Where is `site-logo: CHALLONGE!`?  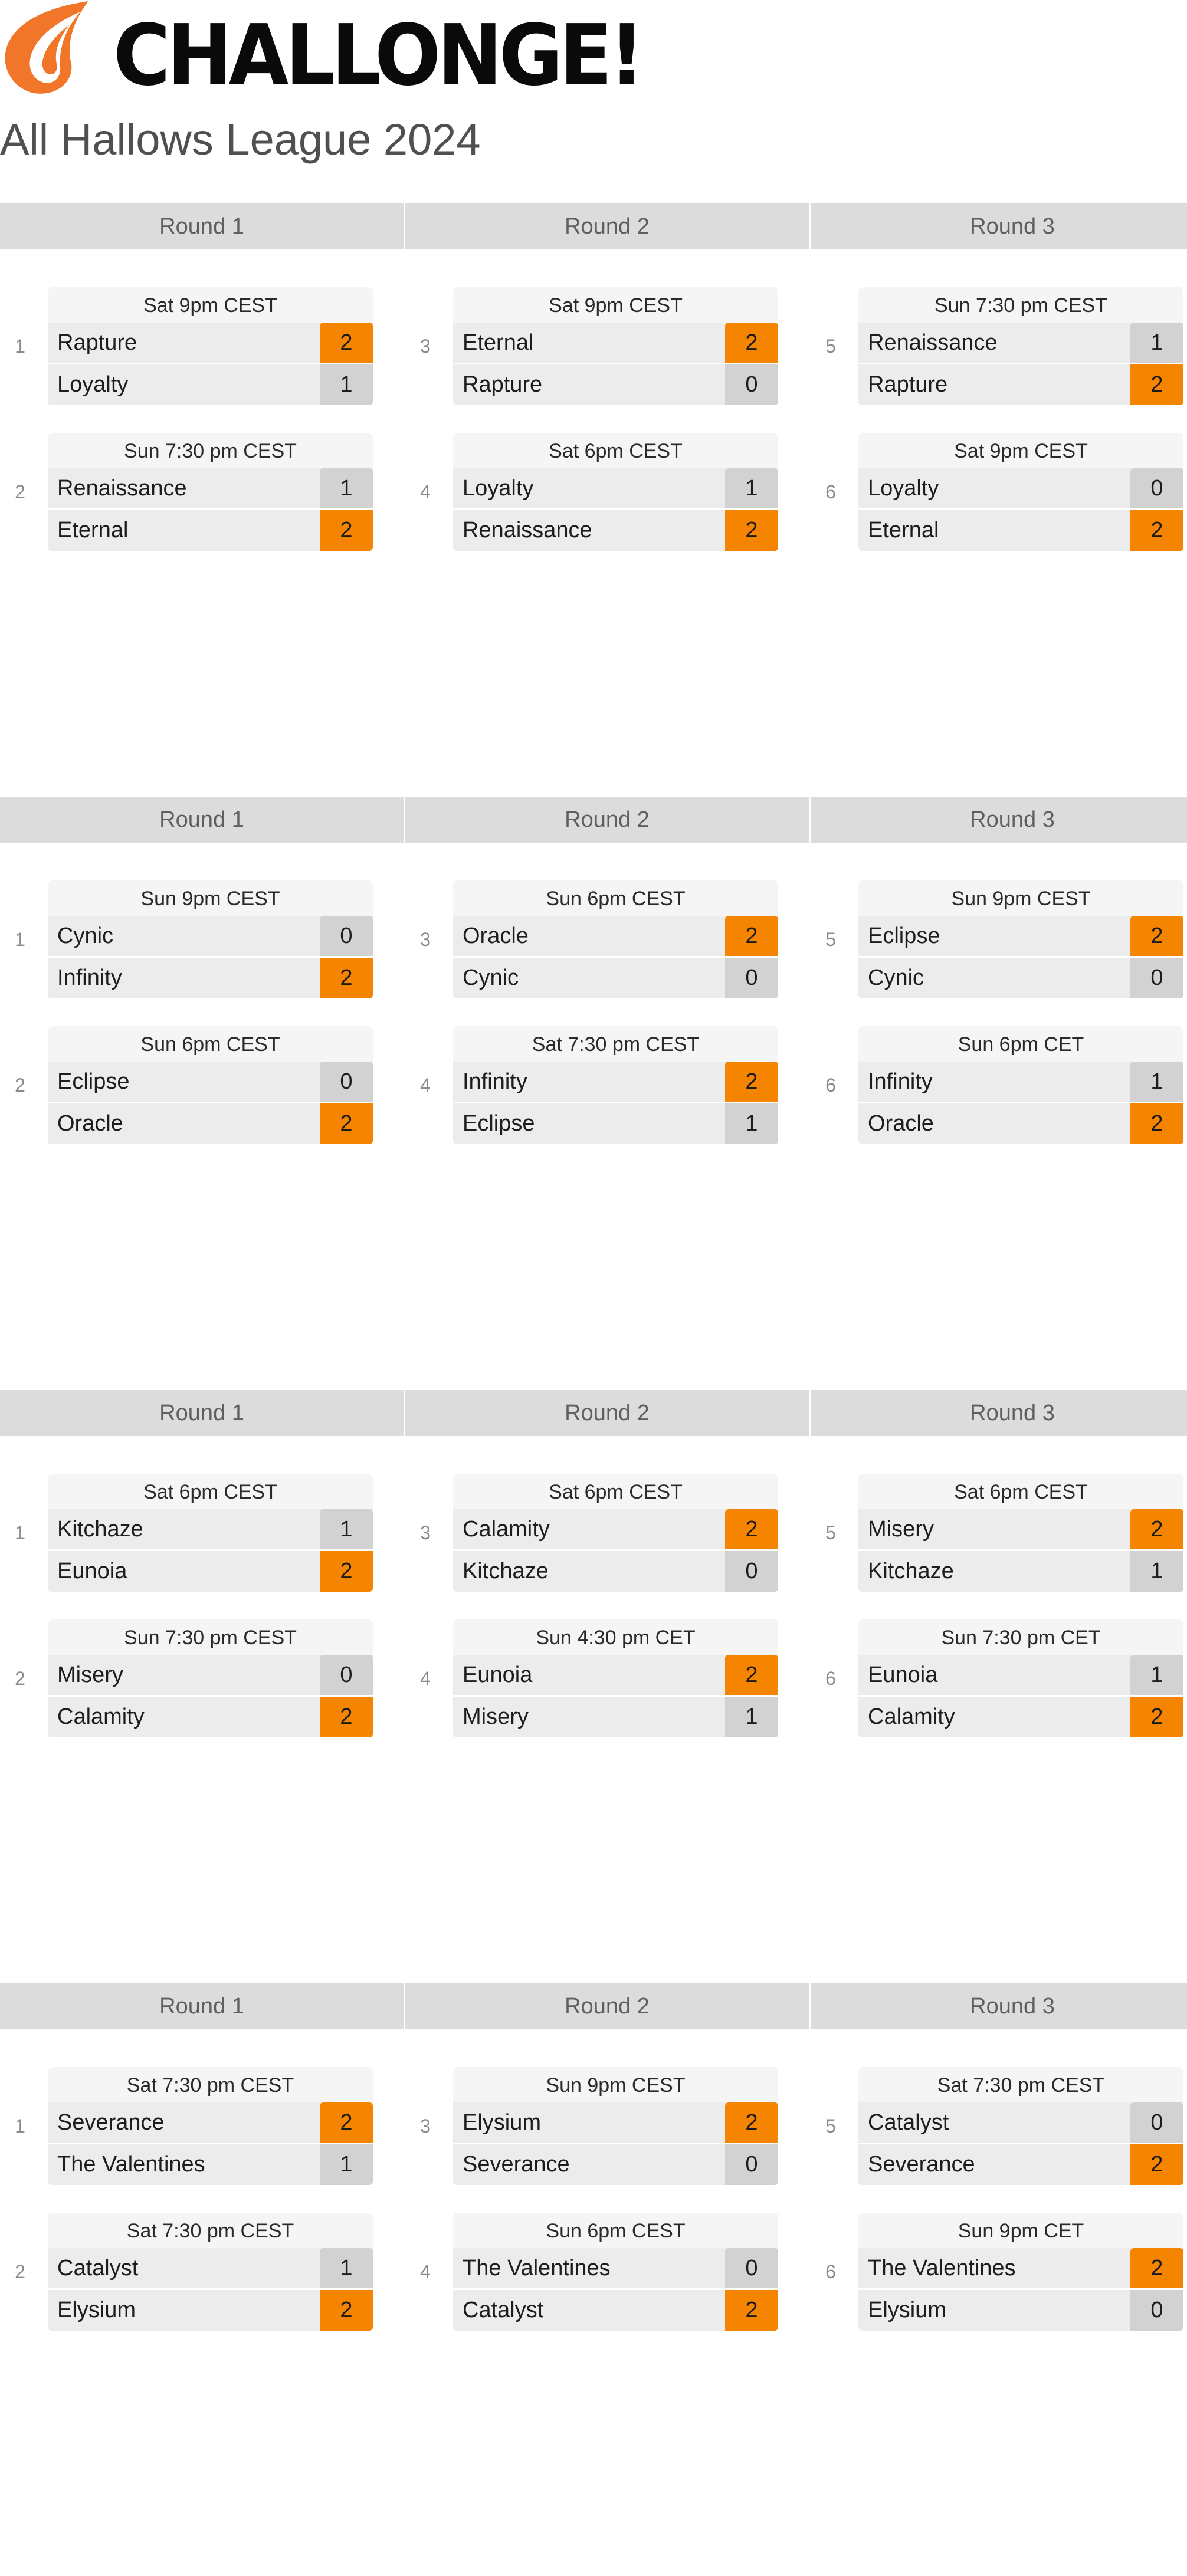
site-logo: CHALLONGE! is located at coordinates (322, 52).